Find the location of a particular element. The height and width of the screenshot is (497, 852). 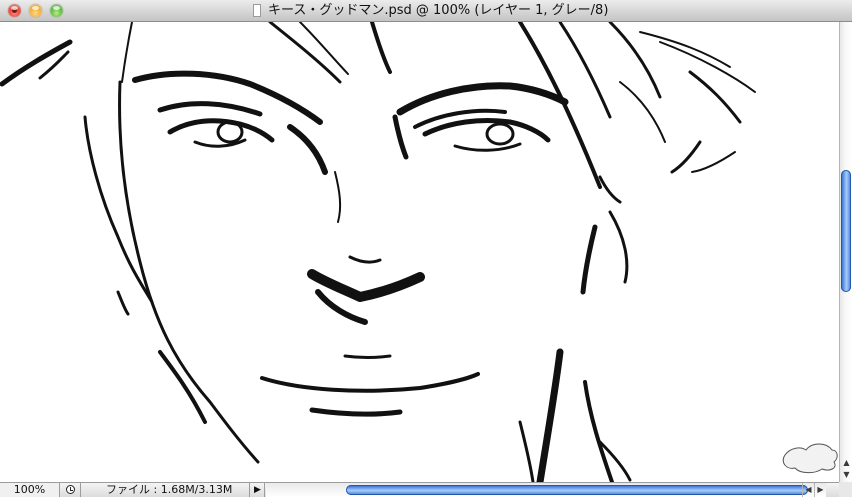

eye-right-iris is located at coordinates (500, 134).